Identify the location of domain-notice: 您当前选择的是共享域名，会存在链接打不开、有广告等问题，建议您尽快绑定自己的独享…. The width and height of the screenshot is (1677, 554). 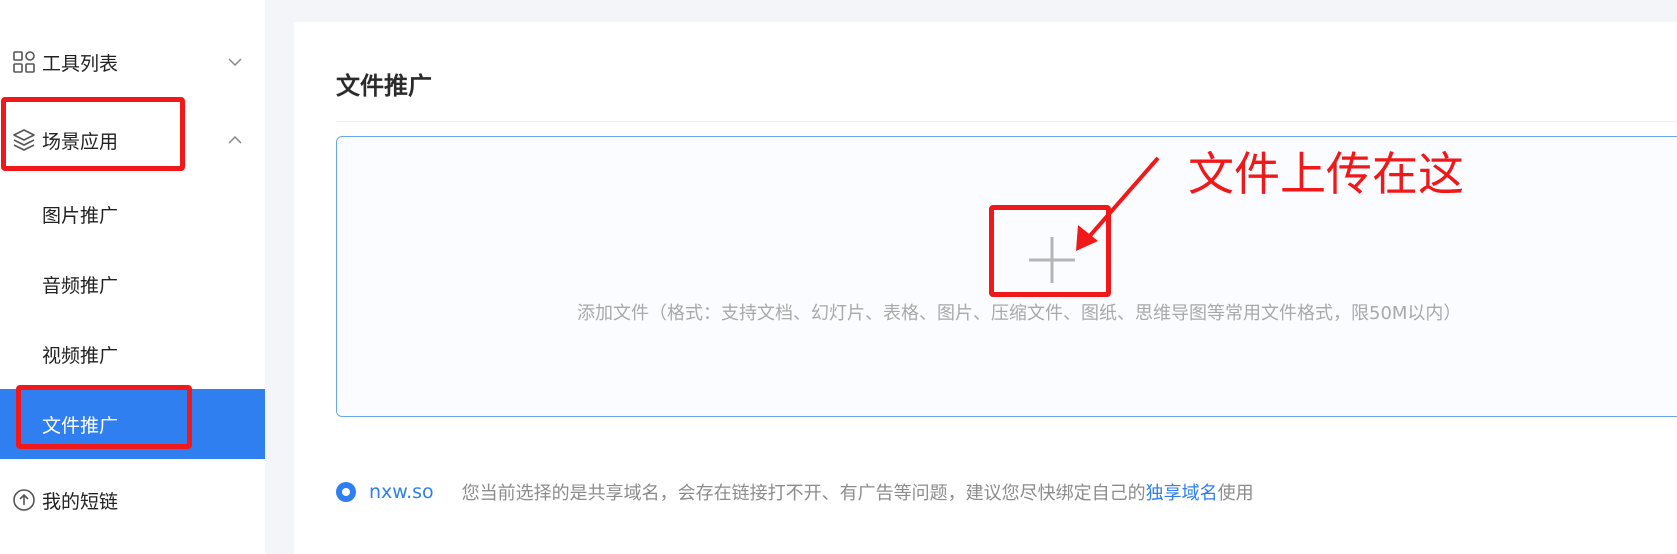
(858, 492).